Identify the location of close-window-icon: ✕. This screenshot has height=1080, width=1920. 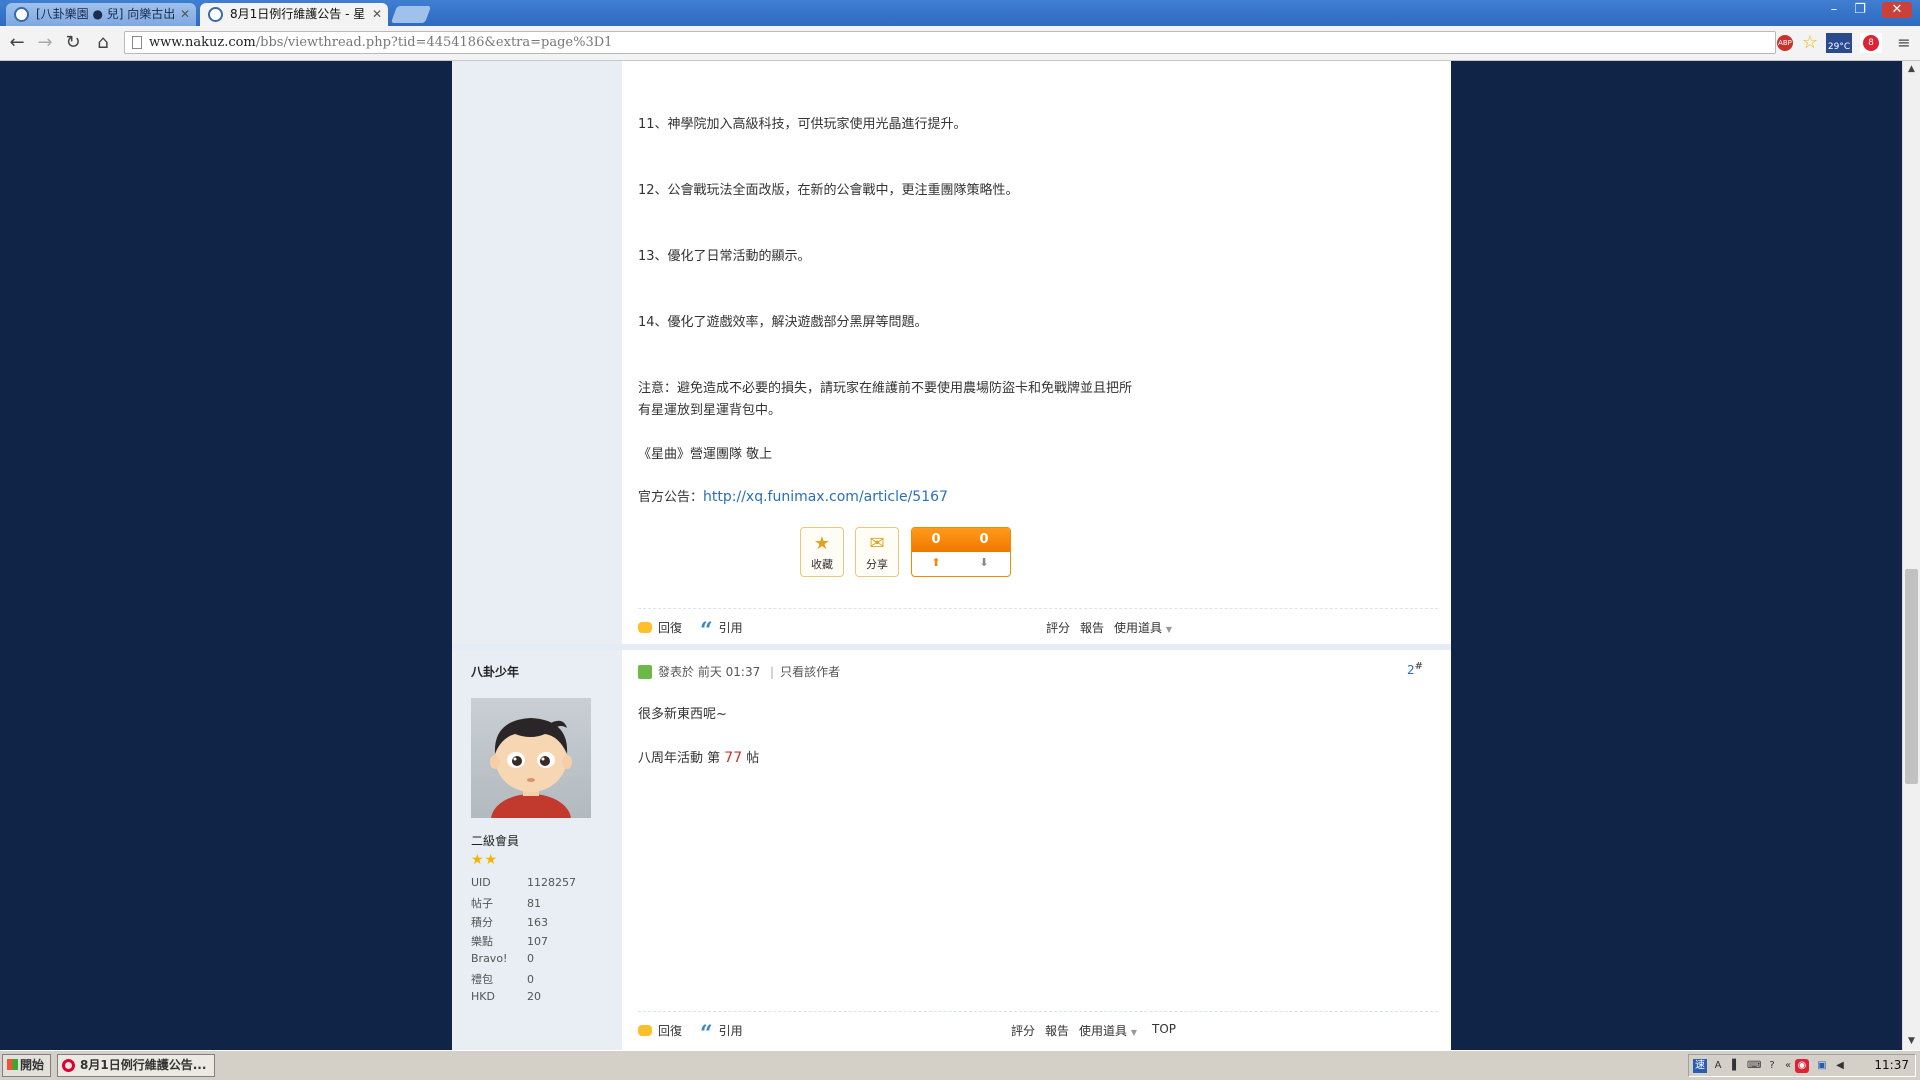
(1897, 10).